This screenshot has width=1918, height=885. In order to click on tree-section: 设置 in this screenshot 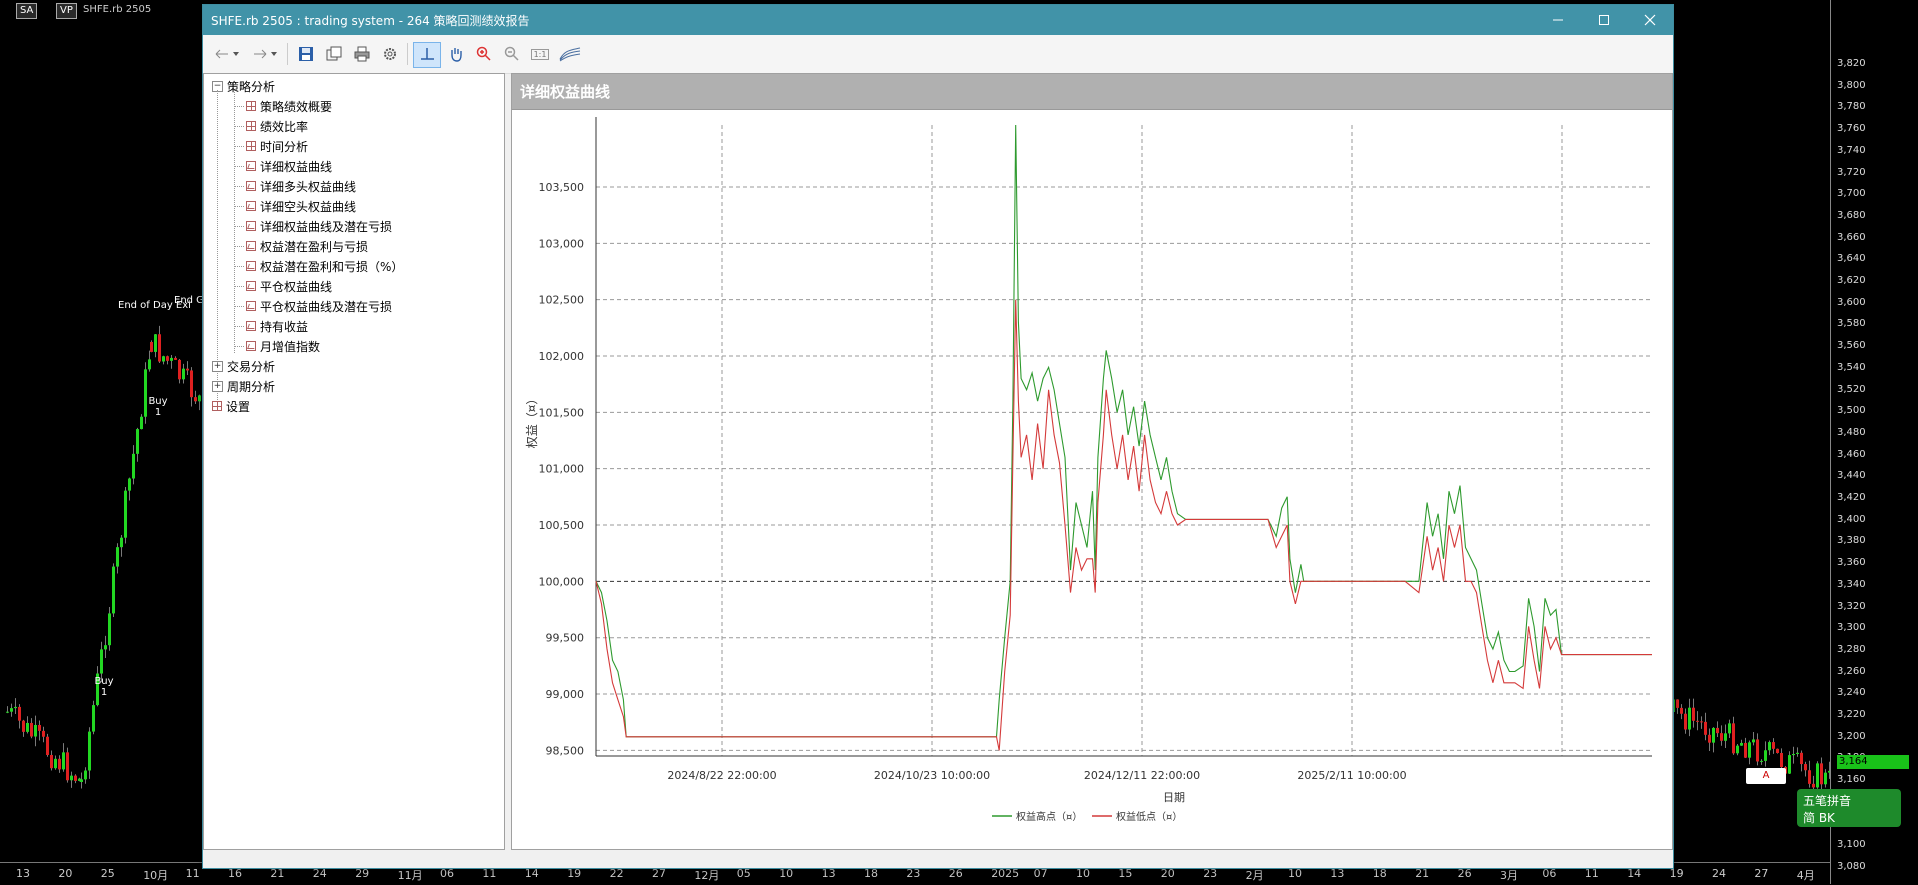, I will do `click(231, 406)`.